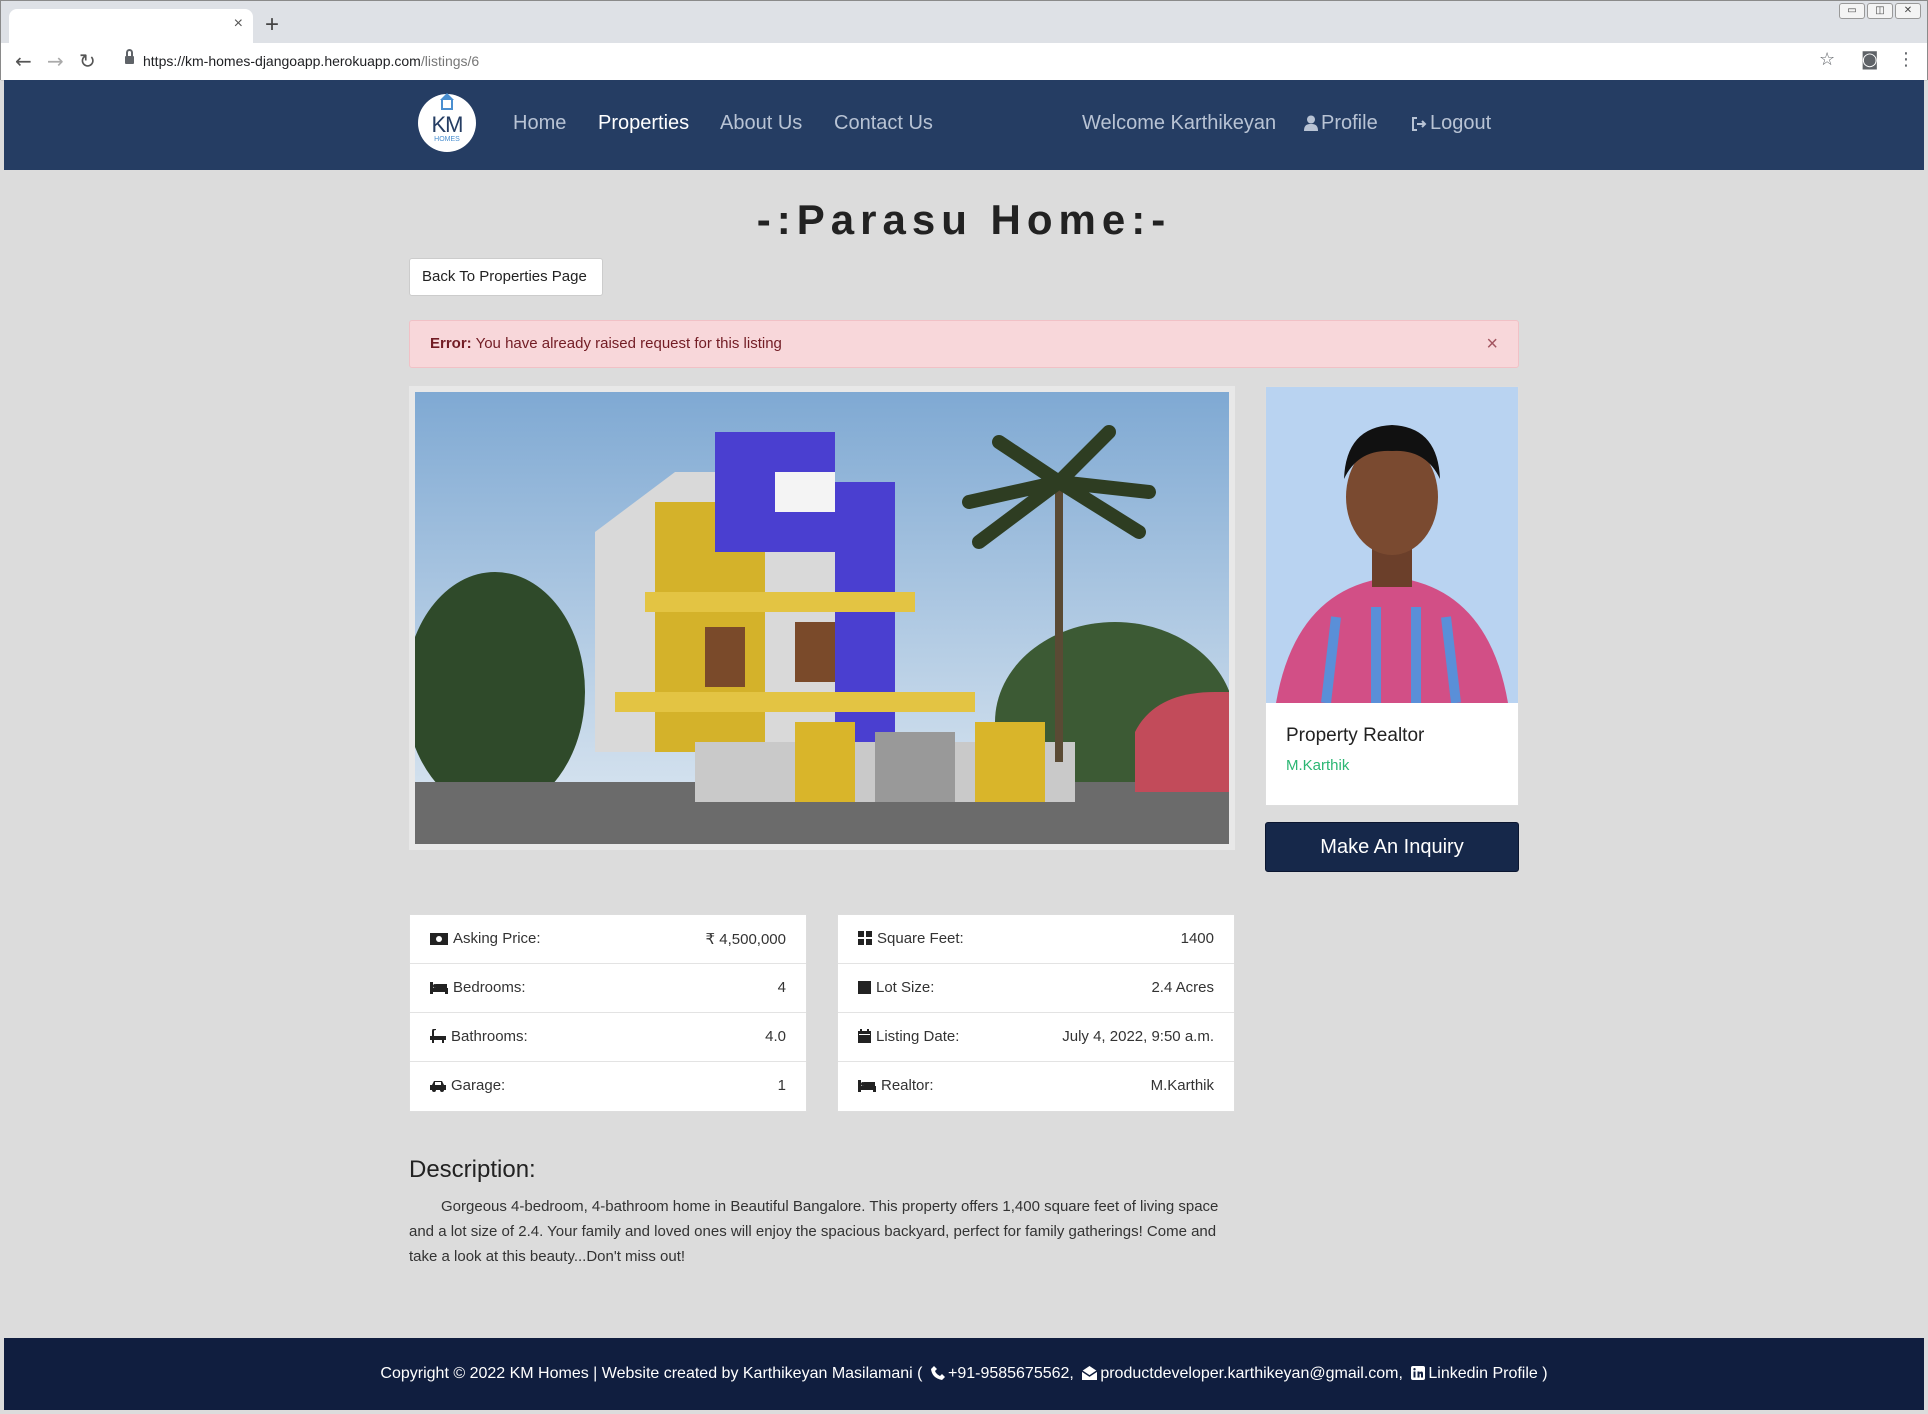 The width and height of the screenshot is (1928, 1414). Describe the element at coordinates (964, 22) in the screenshot. I see `tab-strip: × + ▭ ◫ ✕` at that location.